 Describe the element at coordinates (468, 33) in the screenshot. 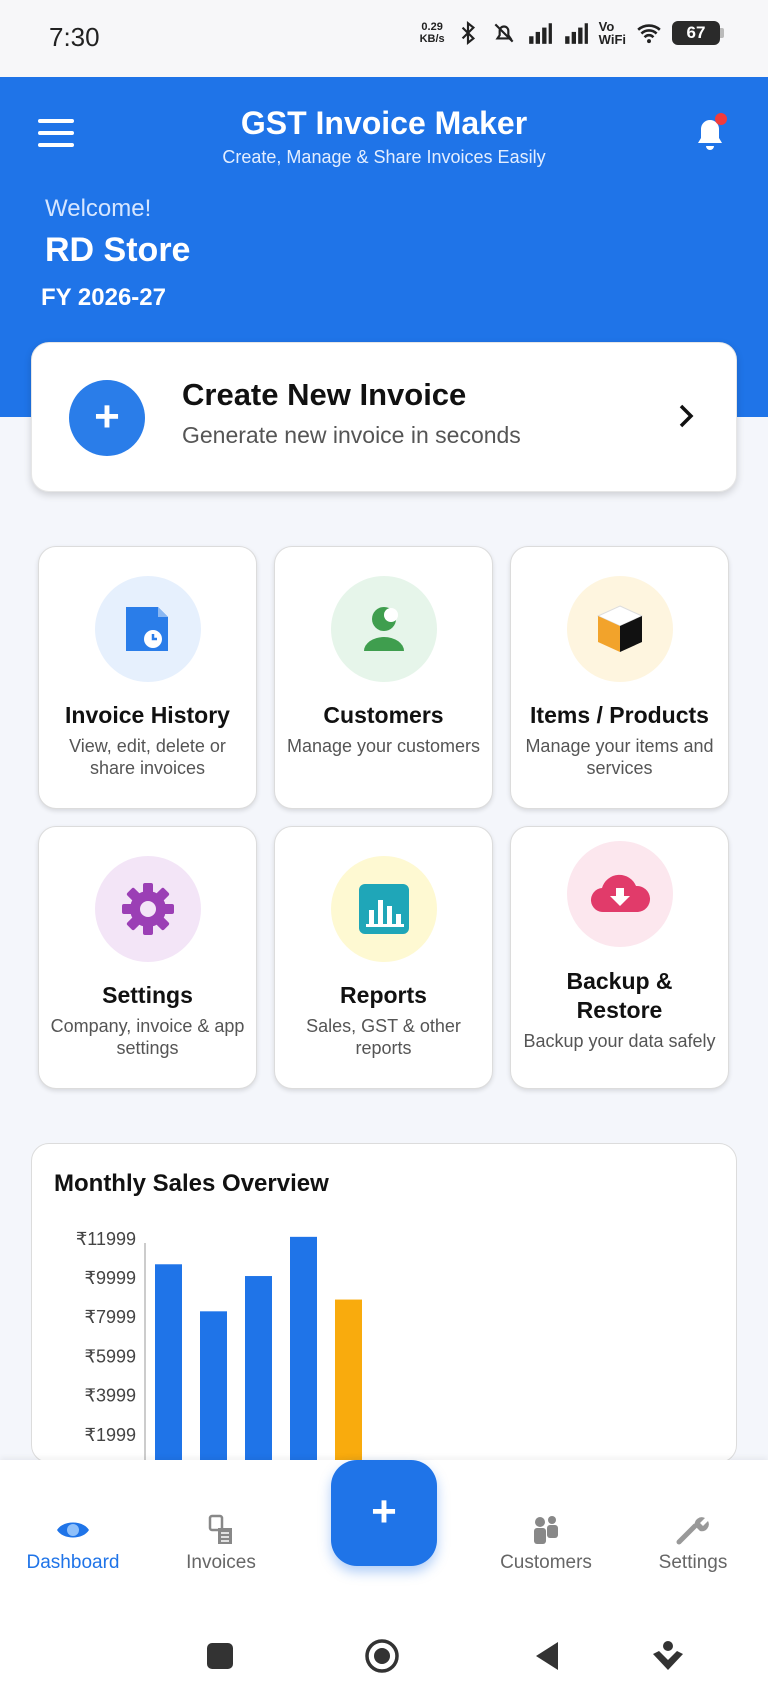

I see `bluetooth-icon` at that location.